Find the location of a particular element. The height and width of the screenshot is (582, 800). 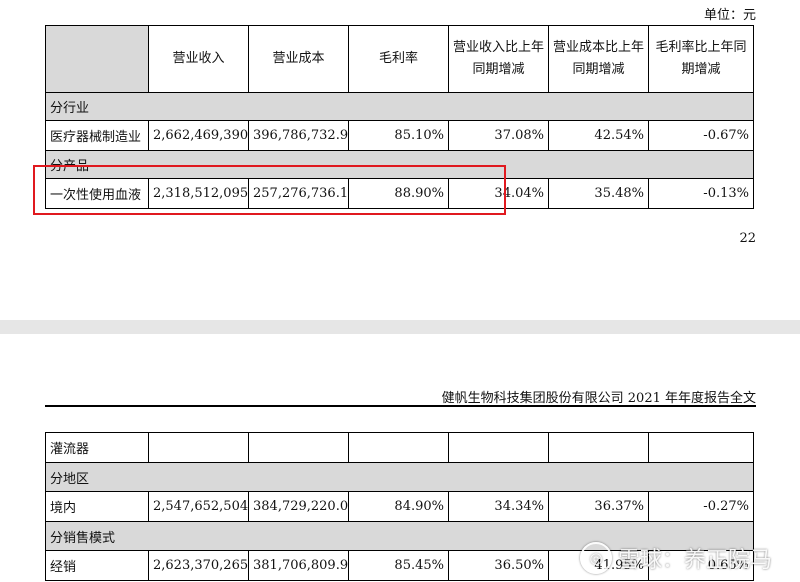

table-cell: 36.50% is located at coordinates (498, 565).